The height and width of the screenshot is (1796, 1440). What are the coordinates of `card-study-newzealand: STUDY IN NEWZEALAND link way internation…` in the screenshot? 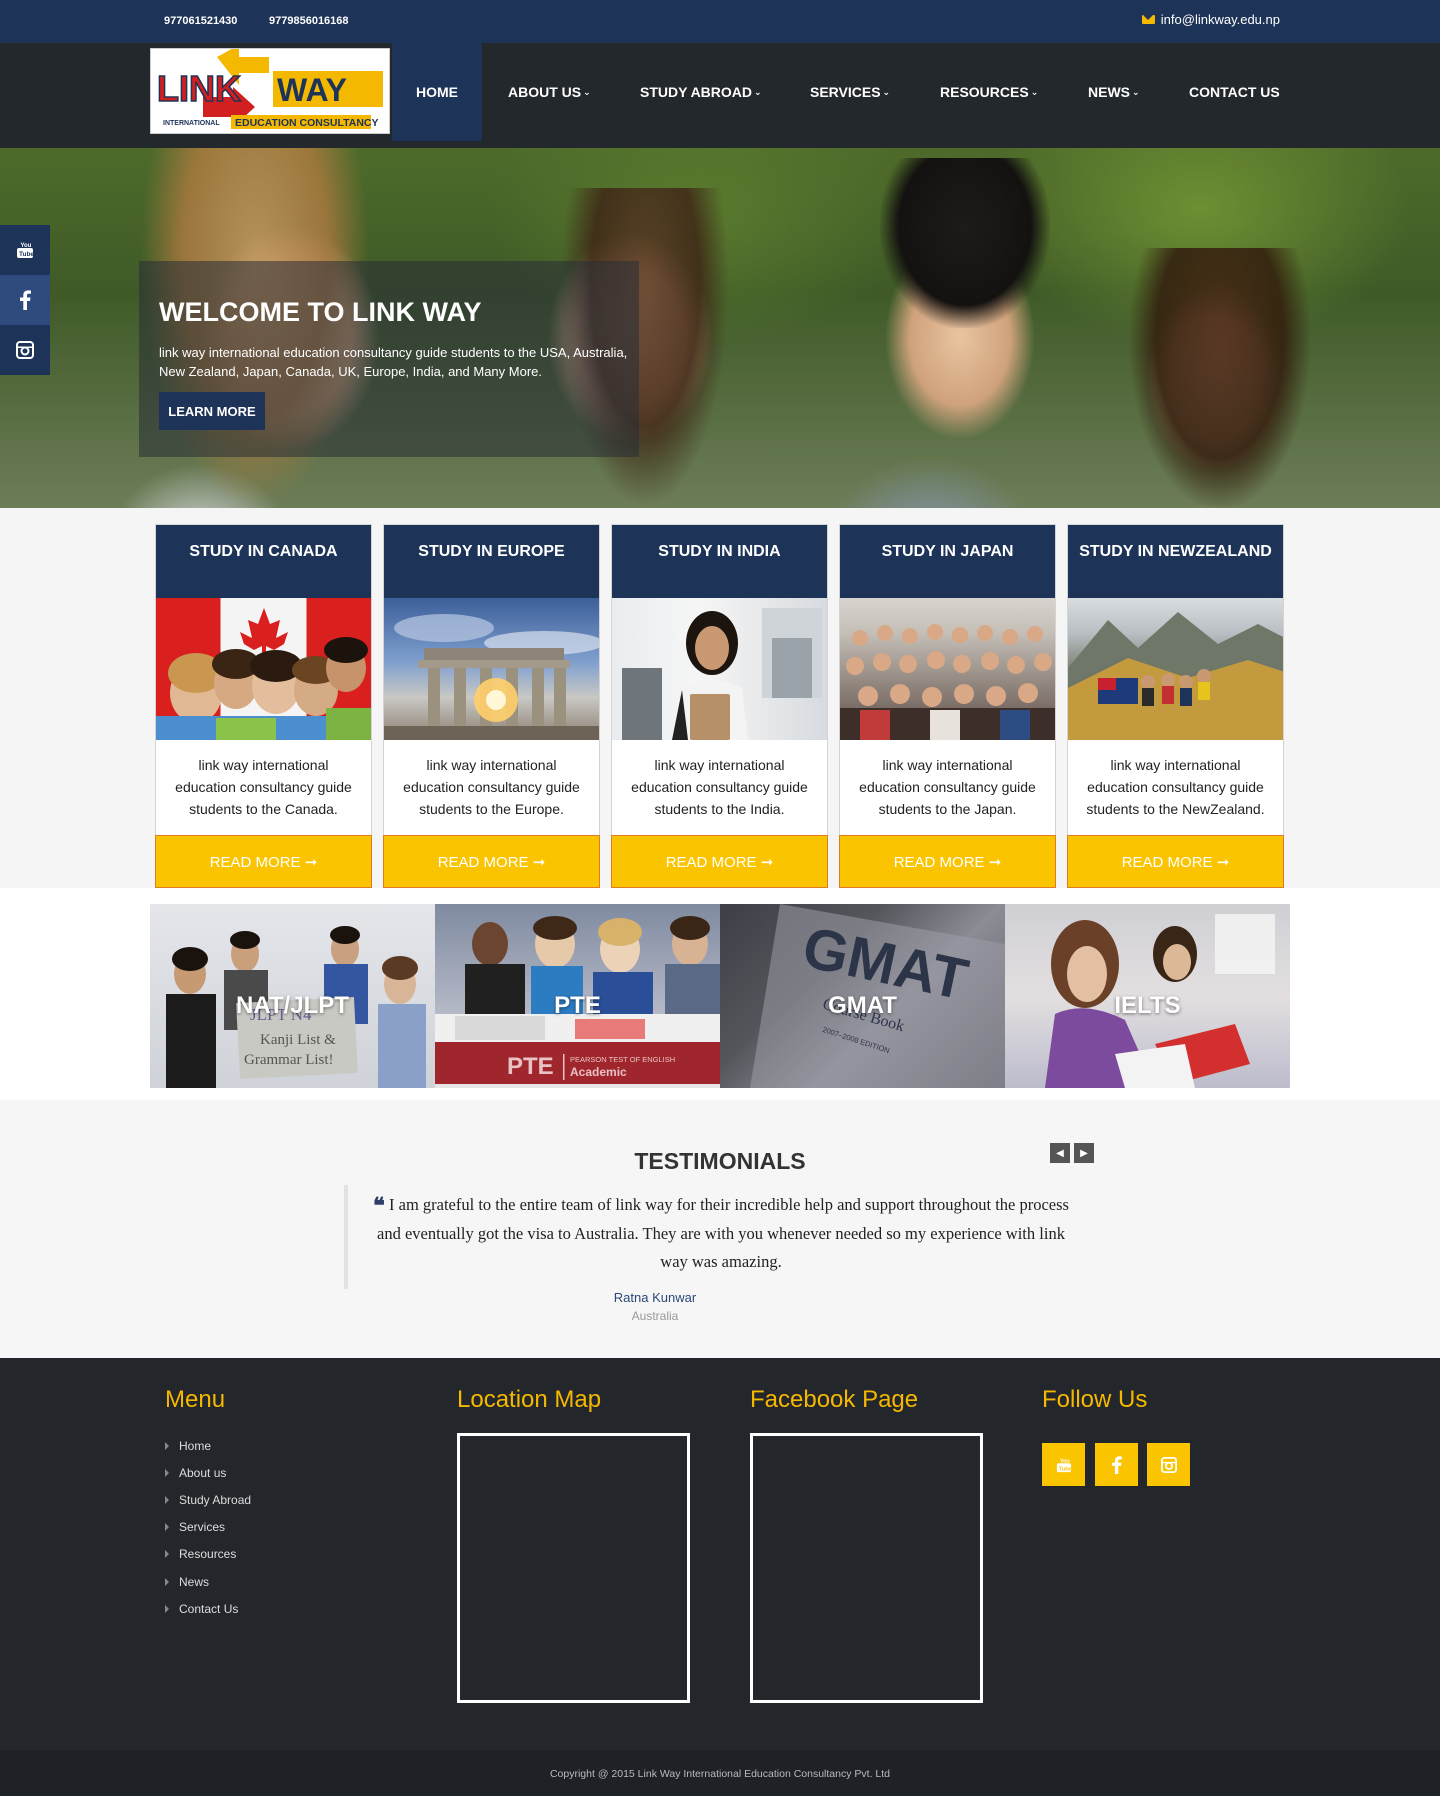 It's located at (1175, 706).